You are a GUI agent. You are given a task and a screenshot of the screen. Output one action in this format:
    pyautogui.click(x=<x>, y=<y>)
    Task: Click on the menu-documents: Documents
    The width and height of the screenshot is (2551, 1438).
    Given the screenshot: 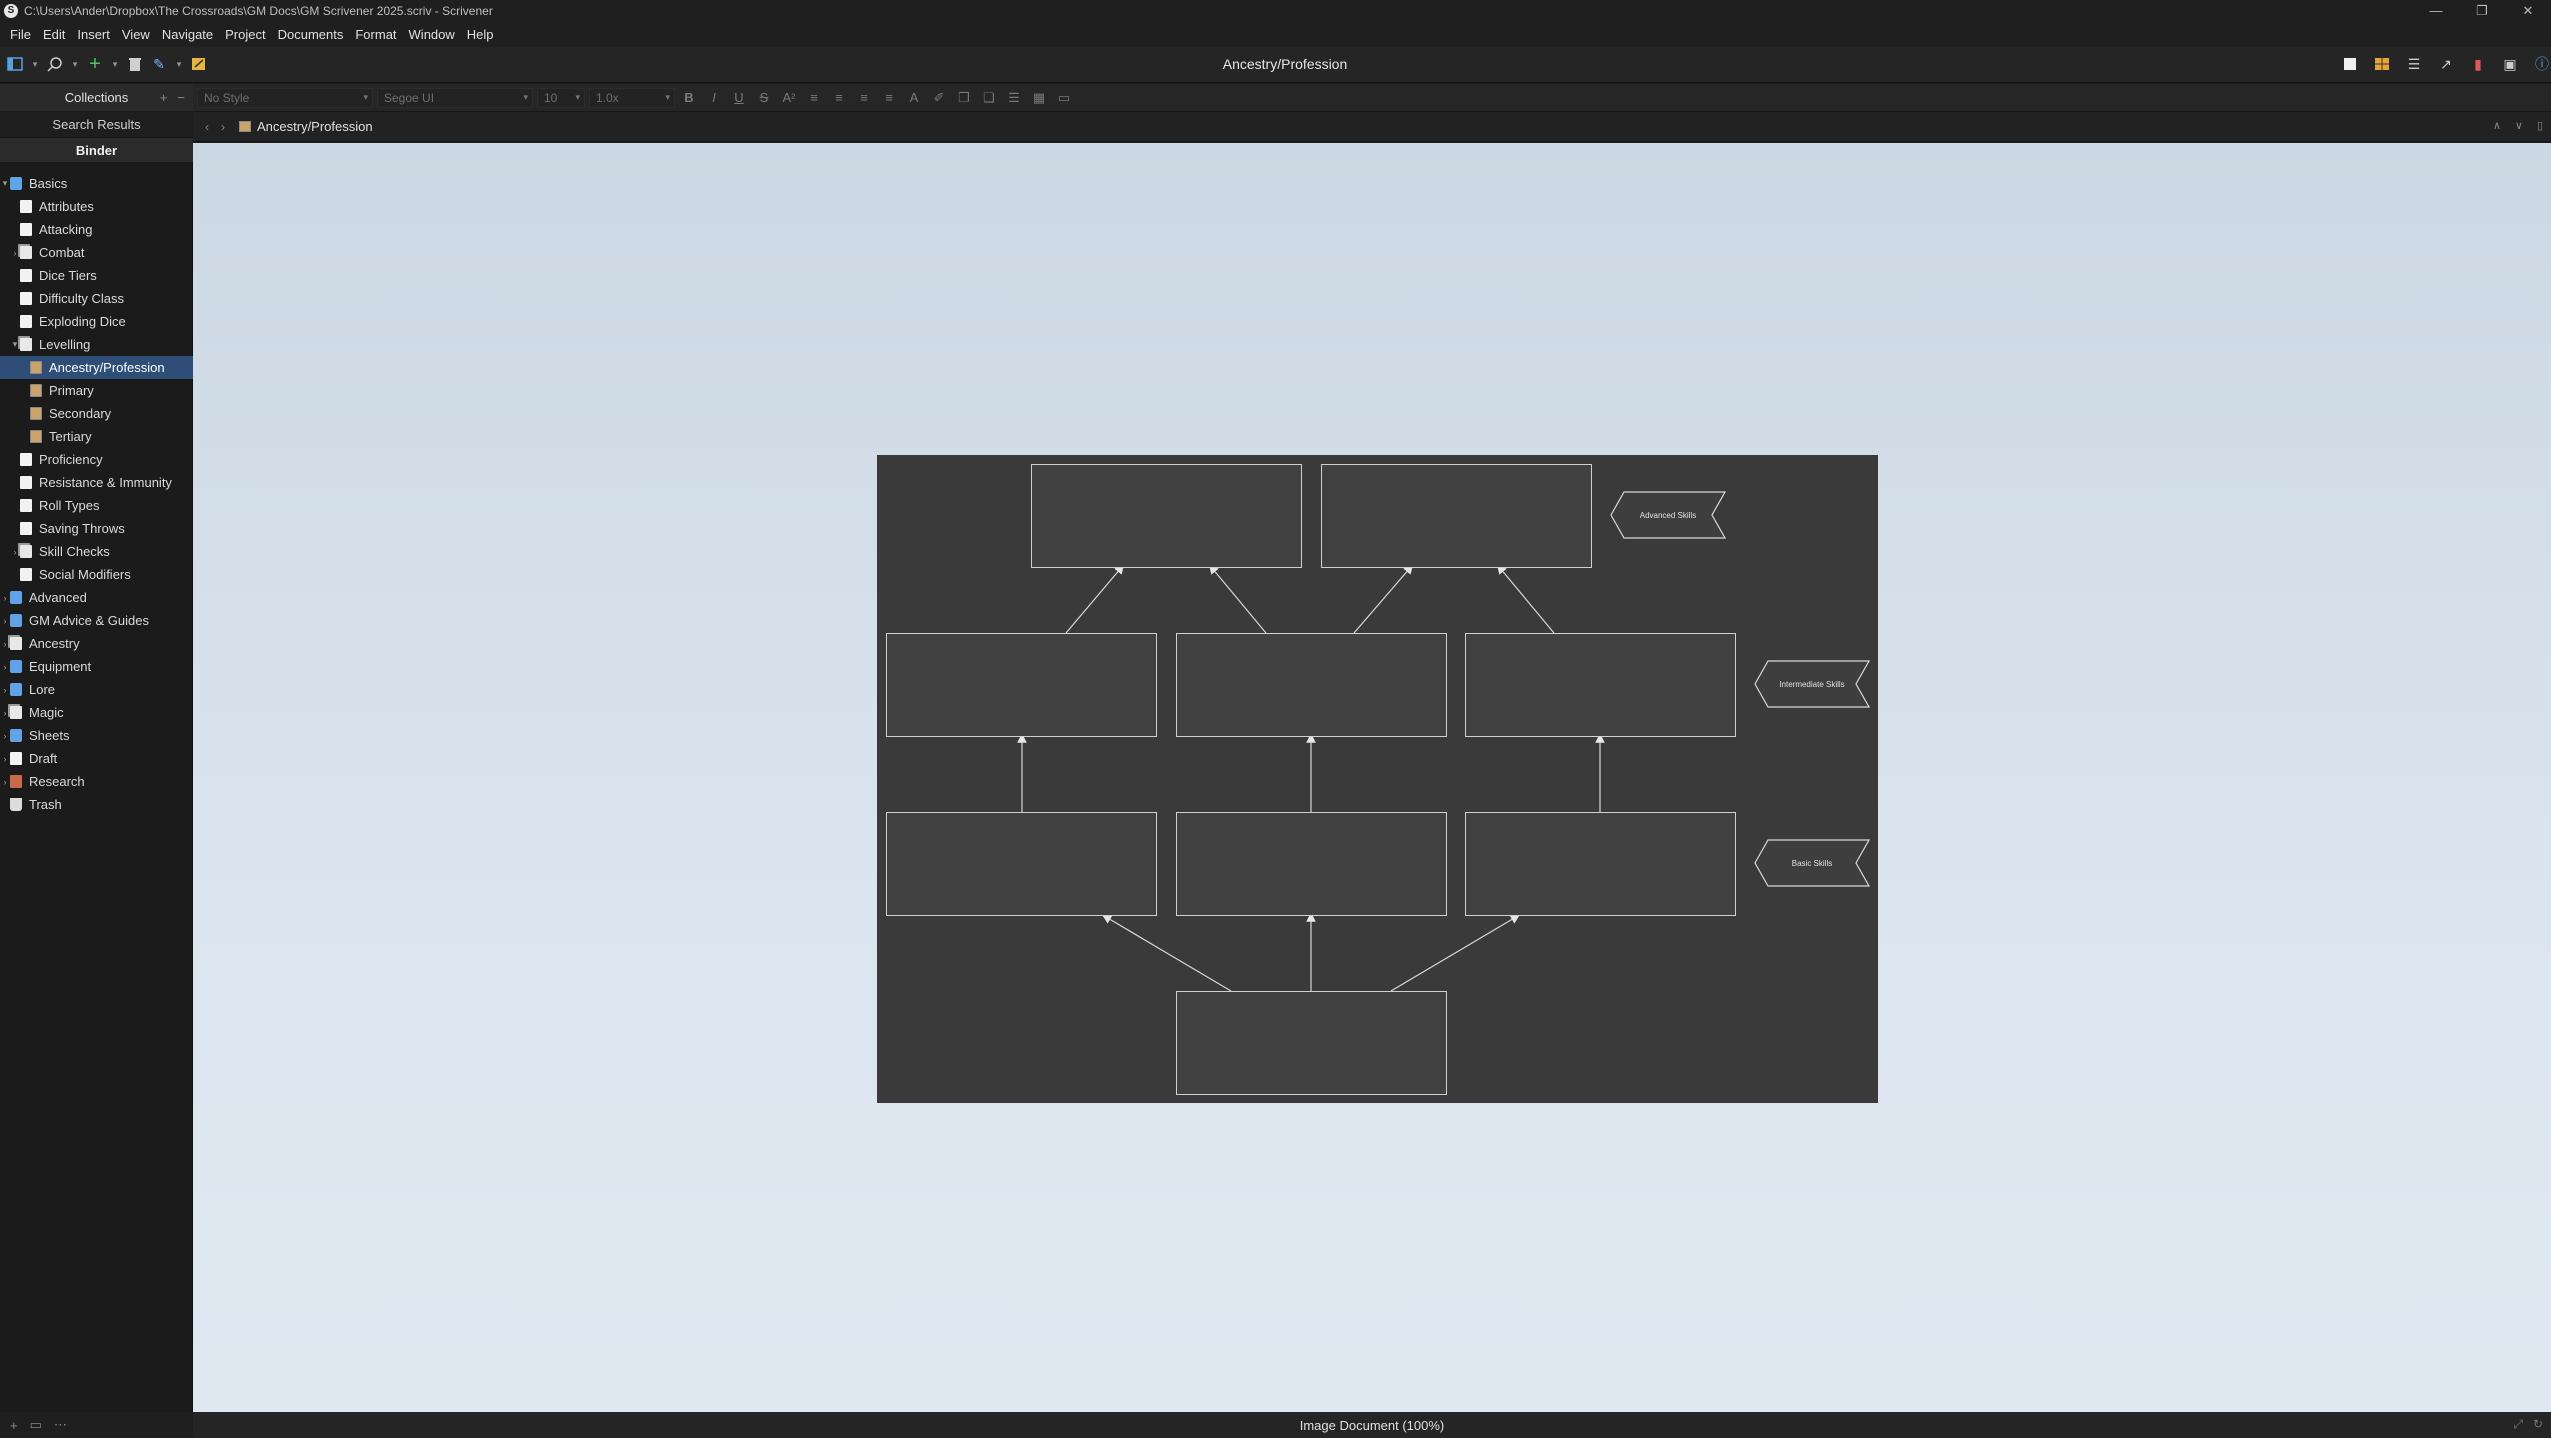 What is the action you would take?
    pyautogui.click(x=311, y=34)
    